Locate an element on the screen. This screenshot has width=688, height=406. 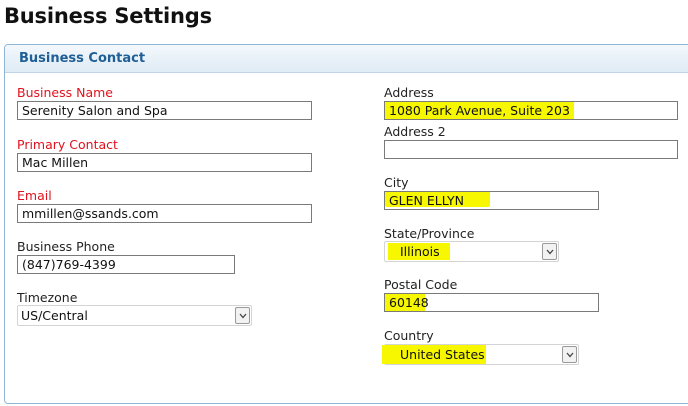
email-label: Email is located at coordinates (34, 195).